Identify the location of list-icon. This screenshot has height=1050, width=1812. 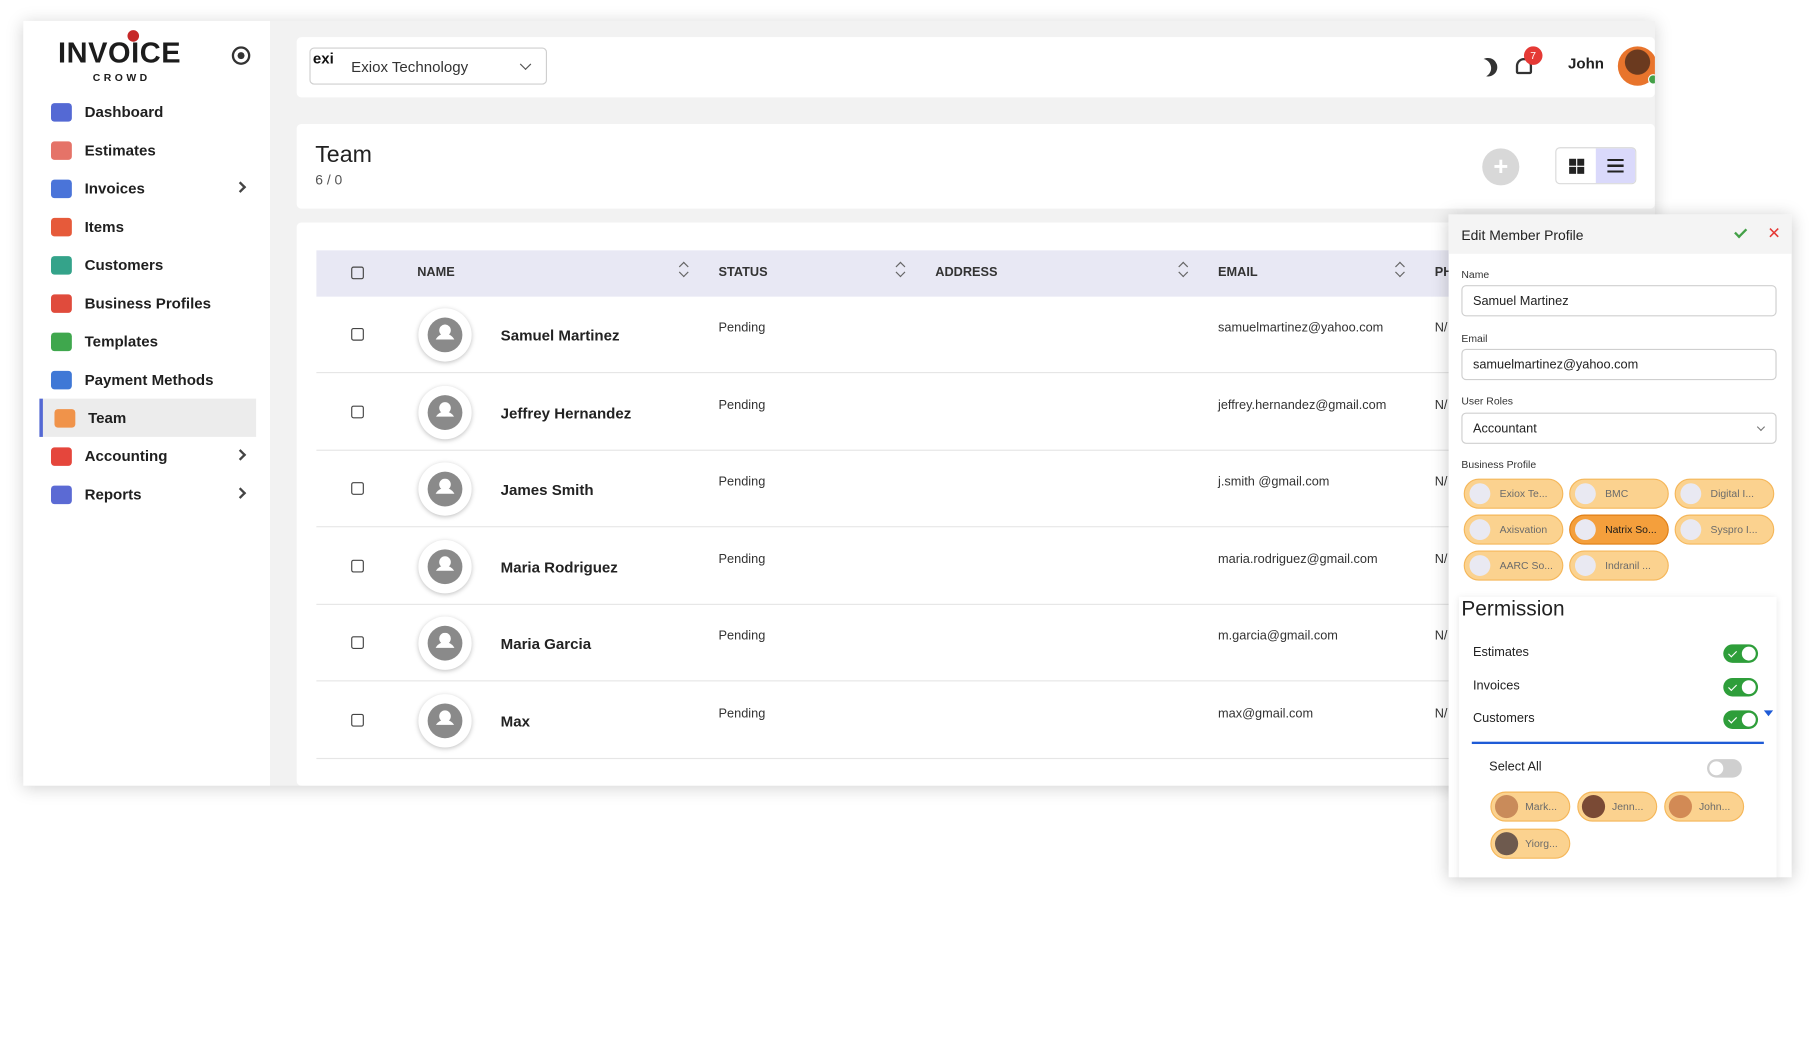
(1615, 165).